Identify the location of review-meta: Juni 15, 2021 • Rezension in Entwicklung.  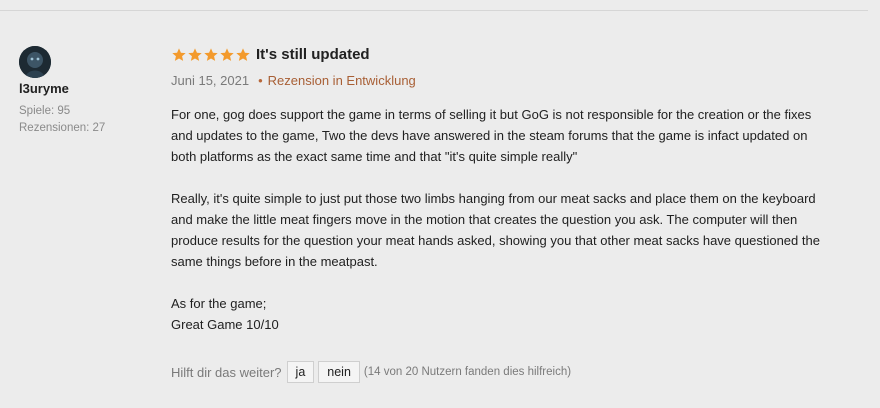
(293, 80).